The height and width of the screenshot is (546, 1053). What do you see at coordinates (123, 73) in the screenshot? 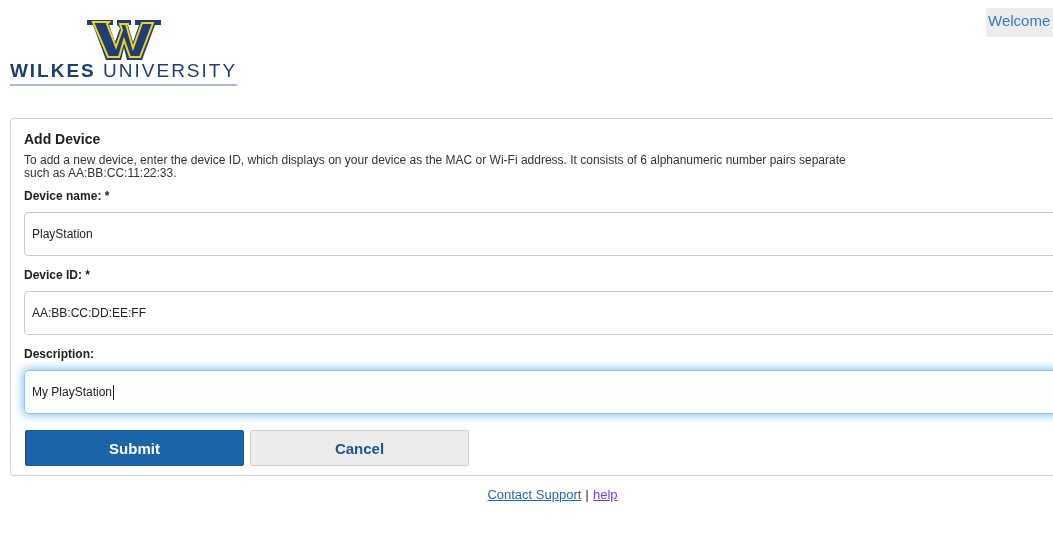
I see `university-name: WILKES UNIVERSITY` at bounding box center [123, 73].